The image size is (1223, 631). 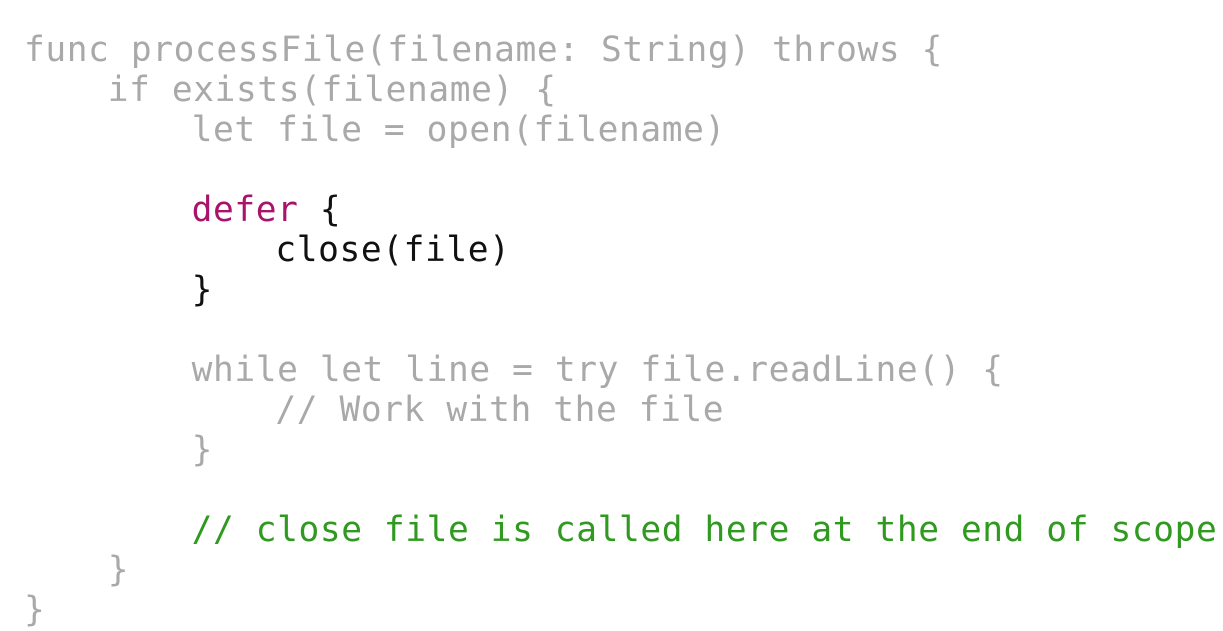 I want to click on code-line: while let line = try file.readLine() {, so click(x=611, y=370).